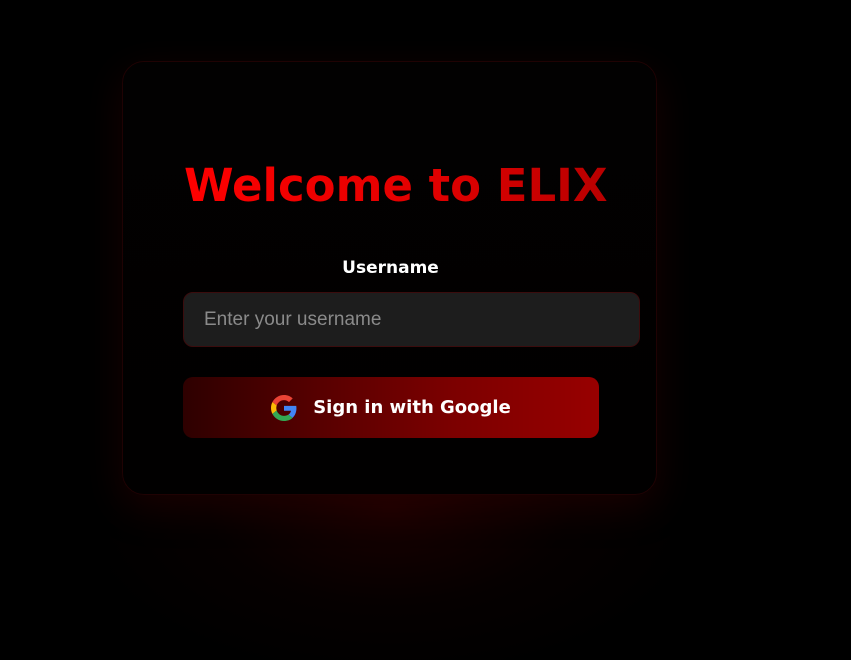 The image size is (851, 660). I want to click on google-sign-in-label: Sign in with Google, so click(412, 407).